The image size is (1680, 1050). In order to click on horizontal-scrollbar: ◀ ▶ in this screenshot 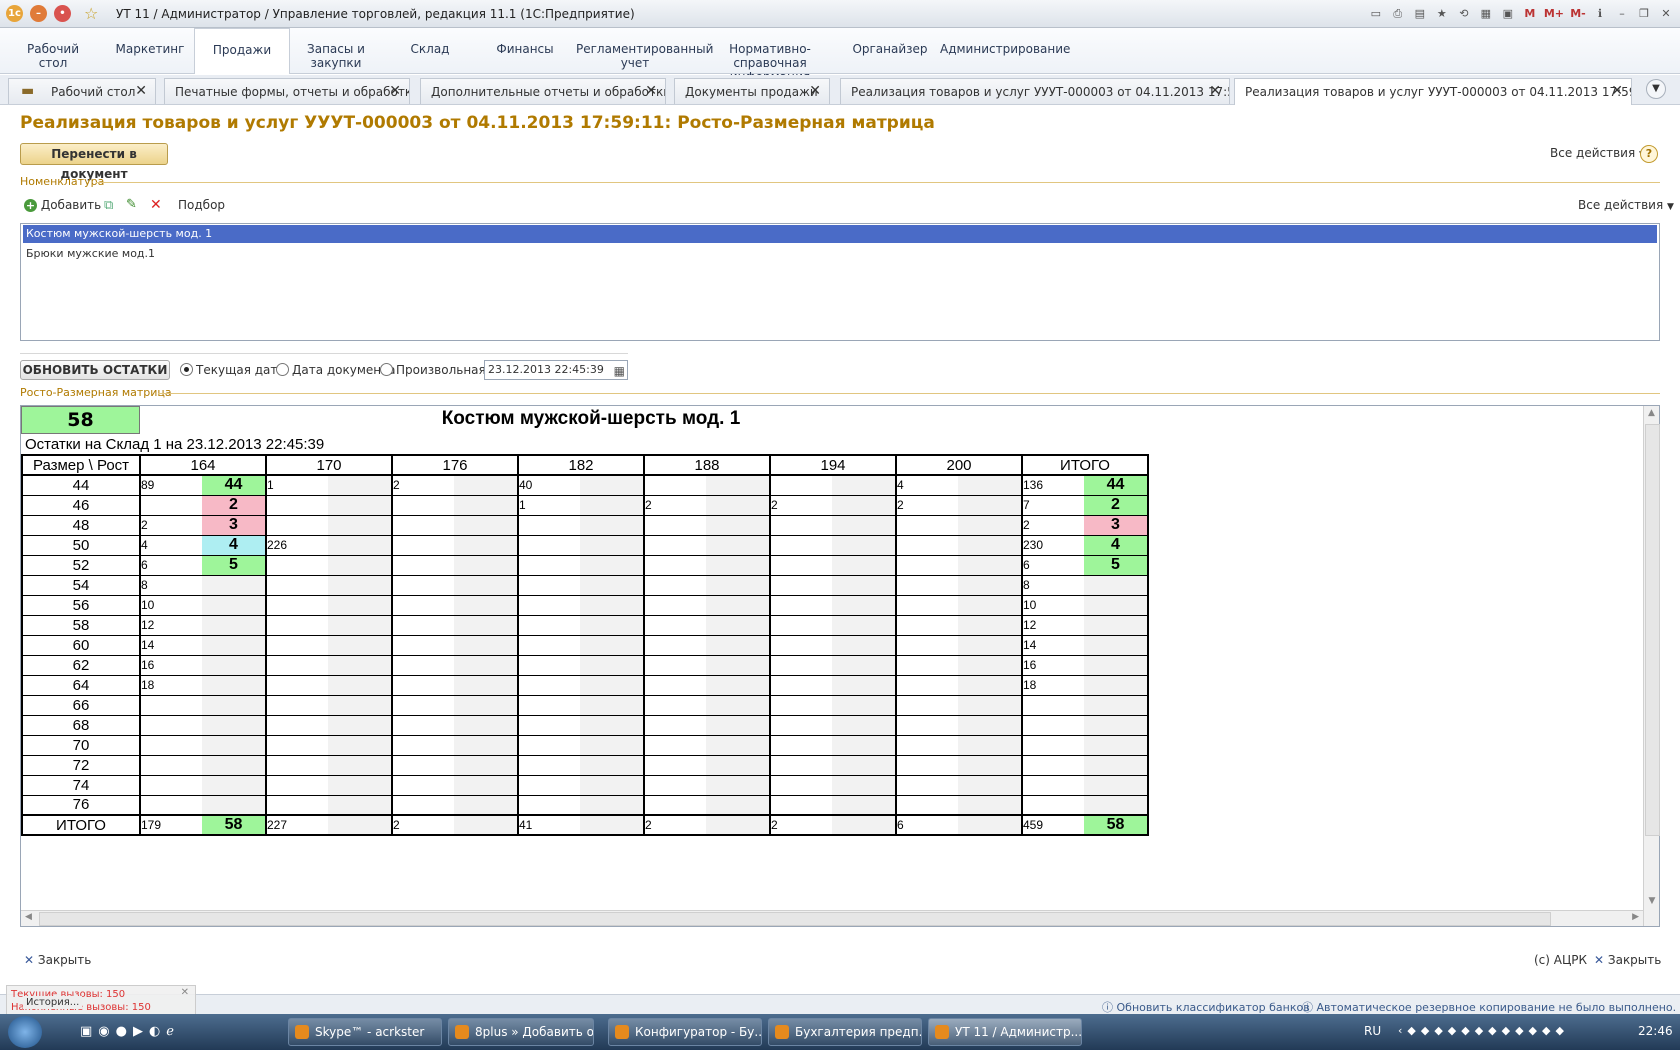, I will do `click(832, 918)`.